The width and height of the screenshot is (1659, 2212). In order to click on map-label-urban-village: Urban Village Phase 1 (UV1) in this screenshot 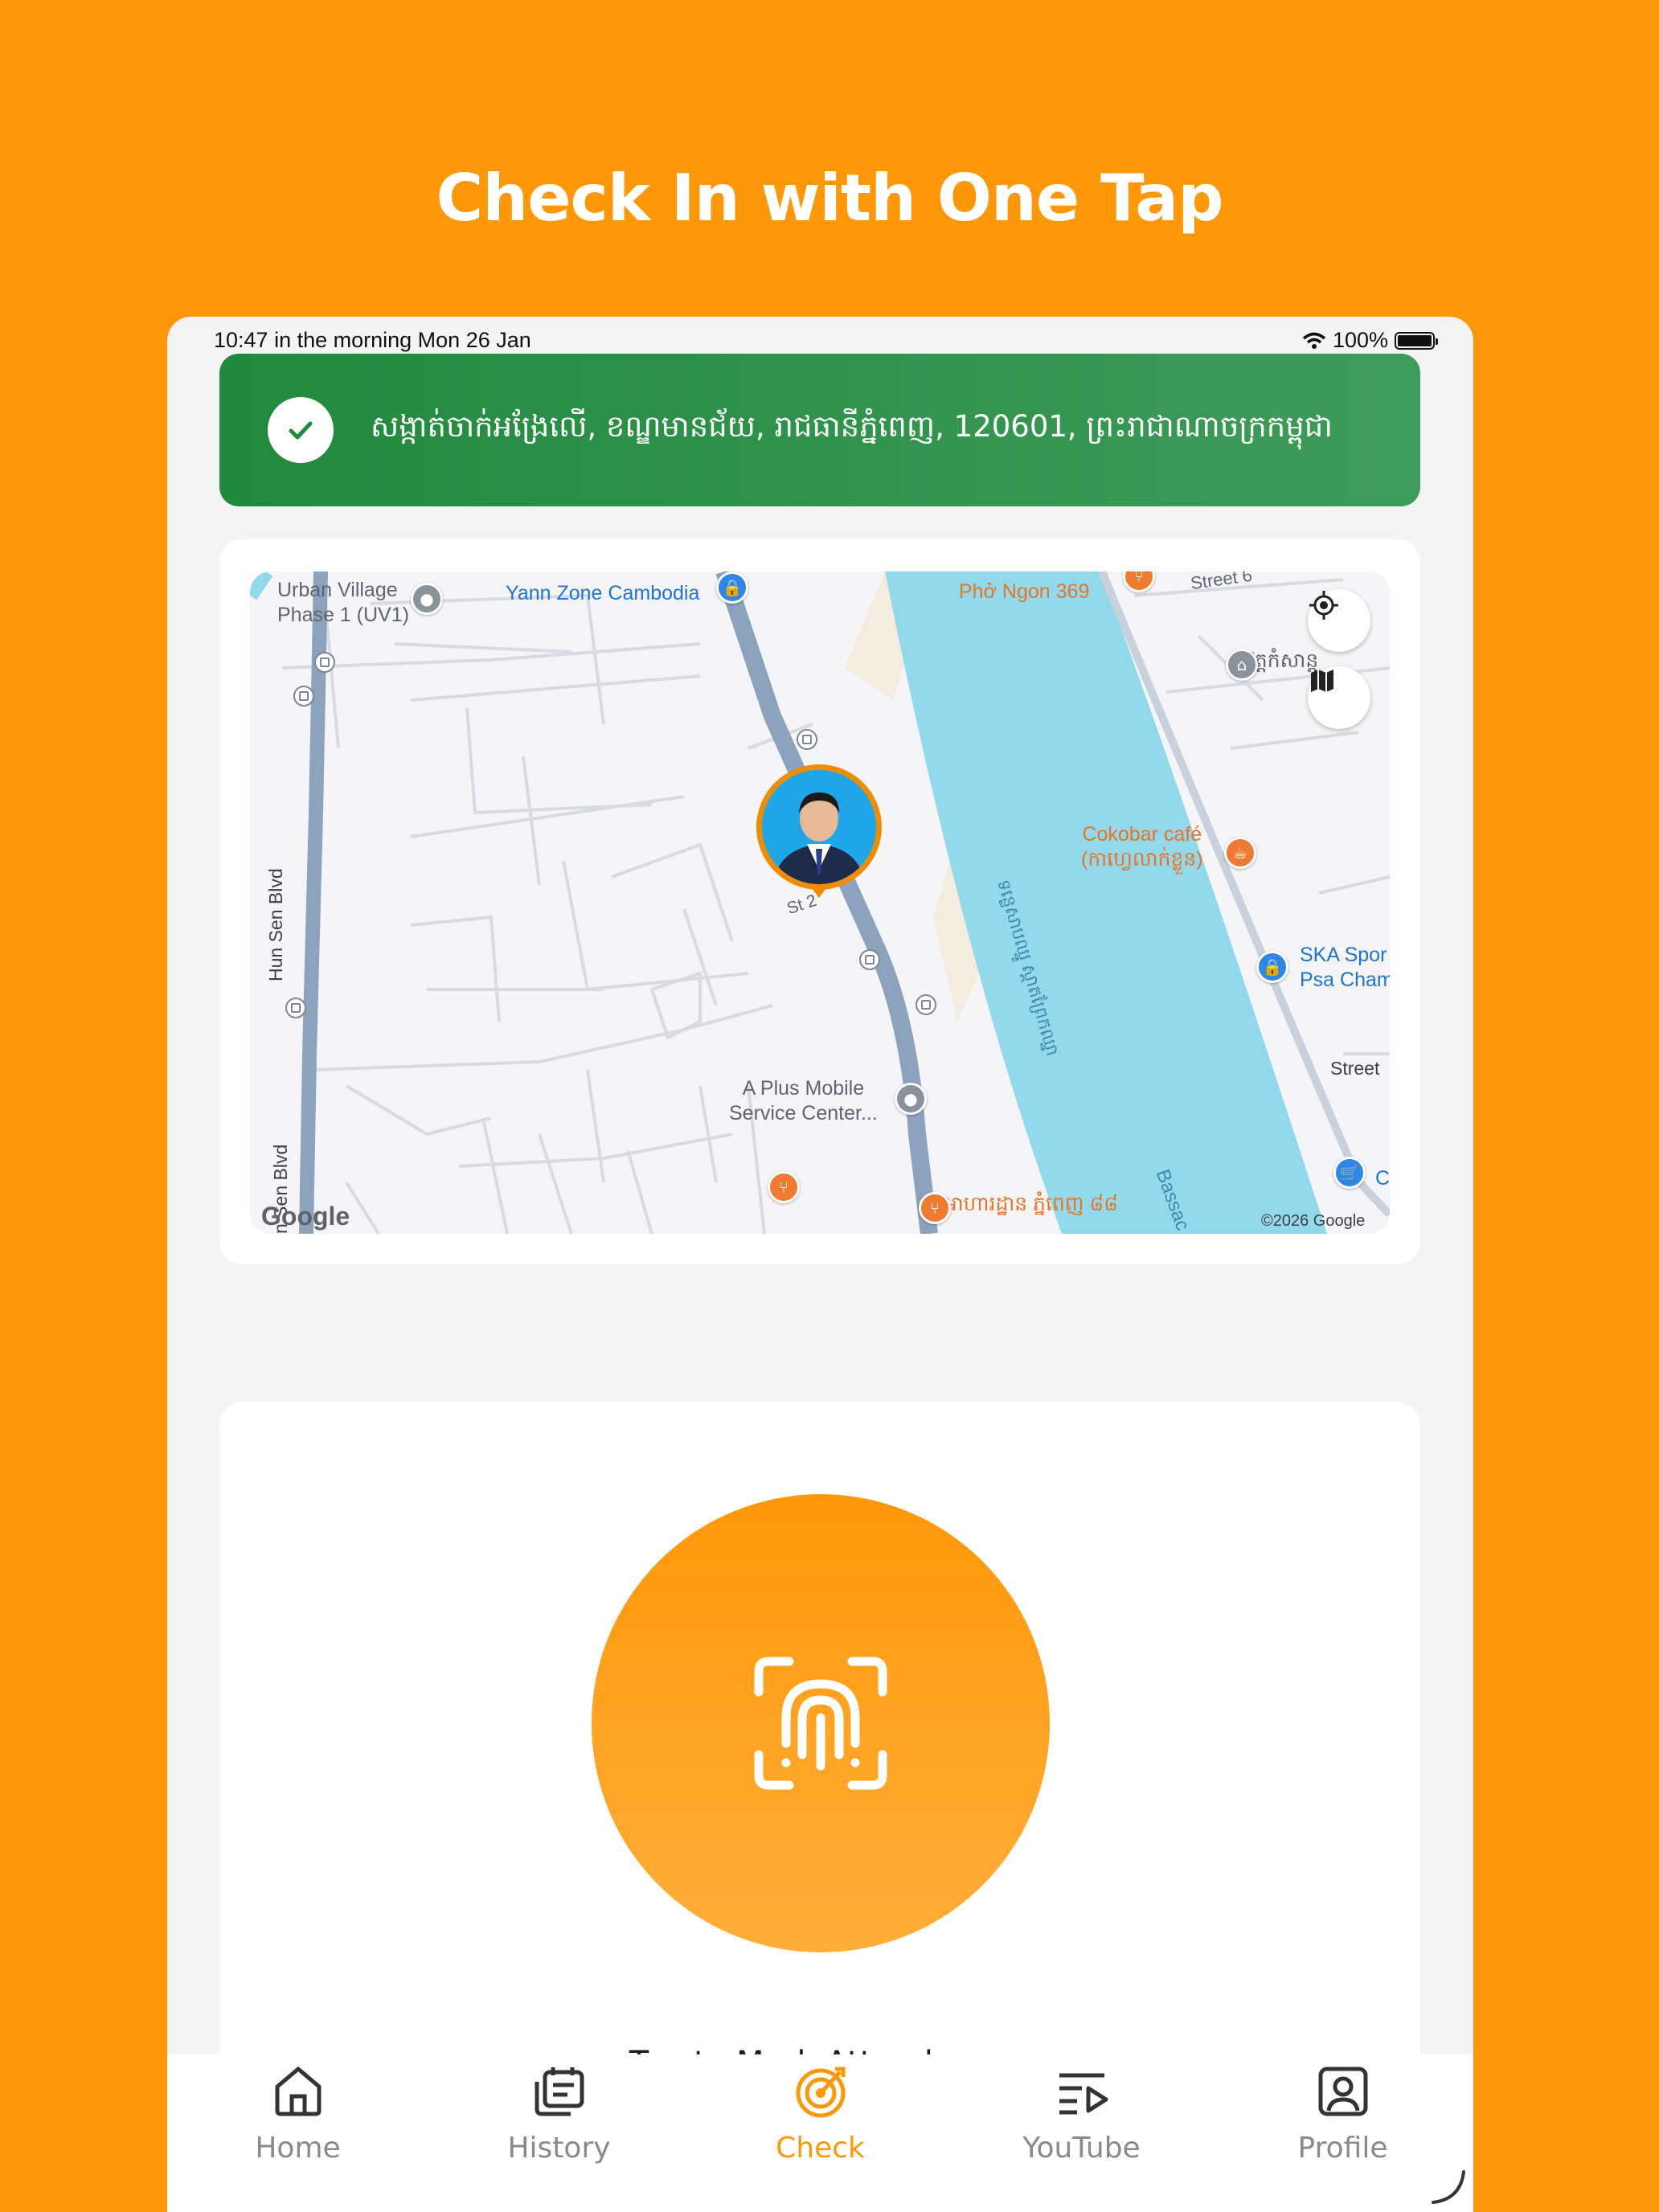, I will do `click(343, 603)`.